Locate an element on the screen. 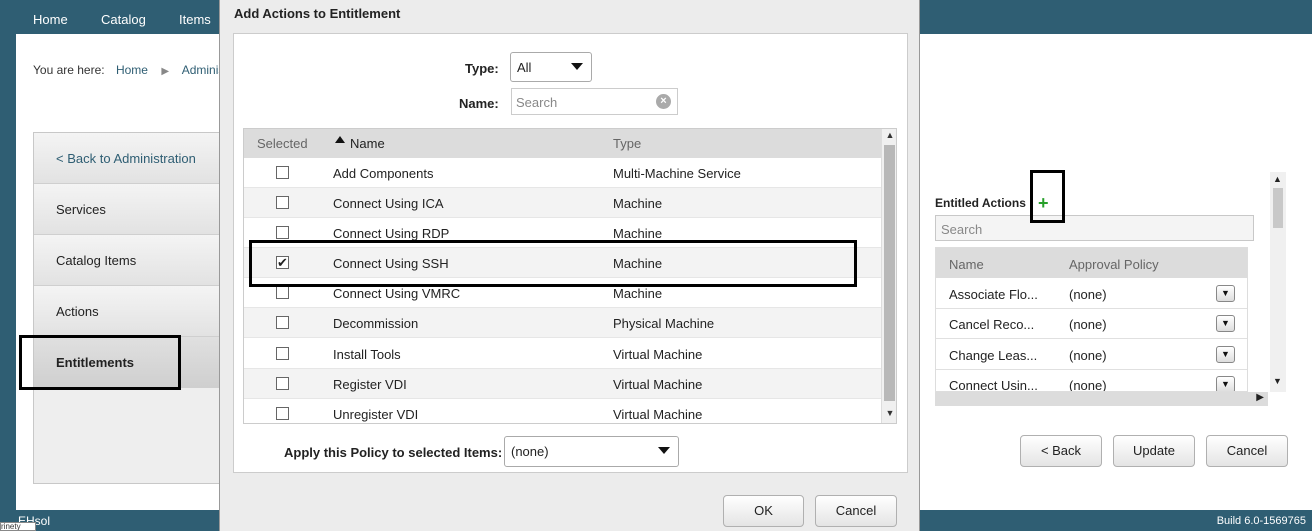 The image size is (1312, 531). cancel-dialog-button: Cancel is located at coordinates (856, 511).